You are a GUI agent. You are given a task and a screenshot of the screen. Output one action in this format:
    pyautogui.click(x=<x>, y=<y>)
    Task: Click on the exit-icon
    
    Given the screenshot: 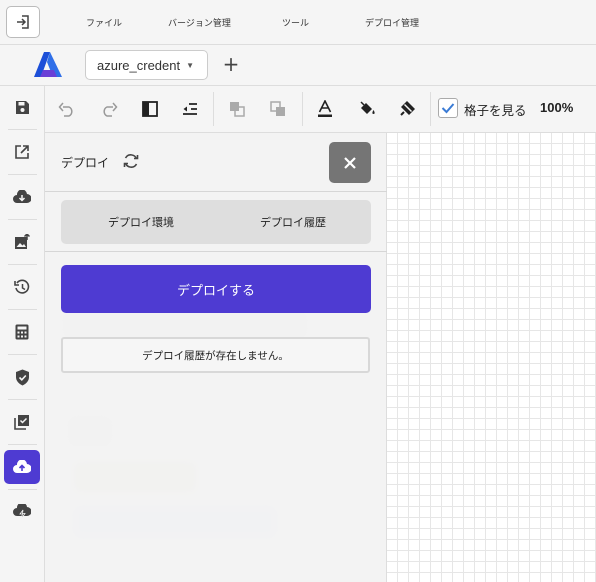 What is the action you would take?
    pyautogui.click(x=23, y=22)
    